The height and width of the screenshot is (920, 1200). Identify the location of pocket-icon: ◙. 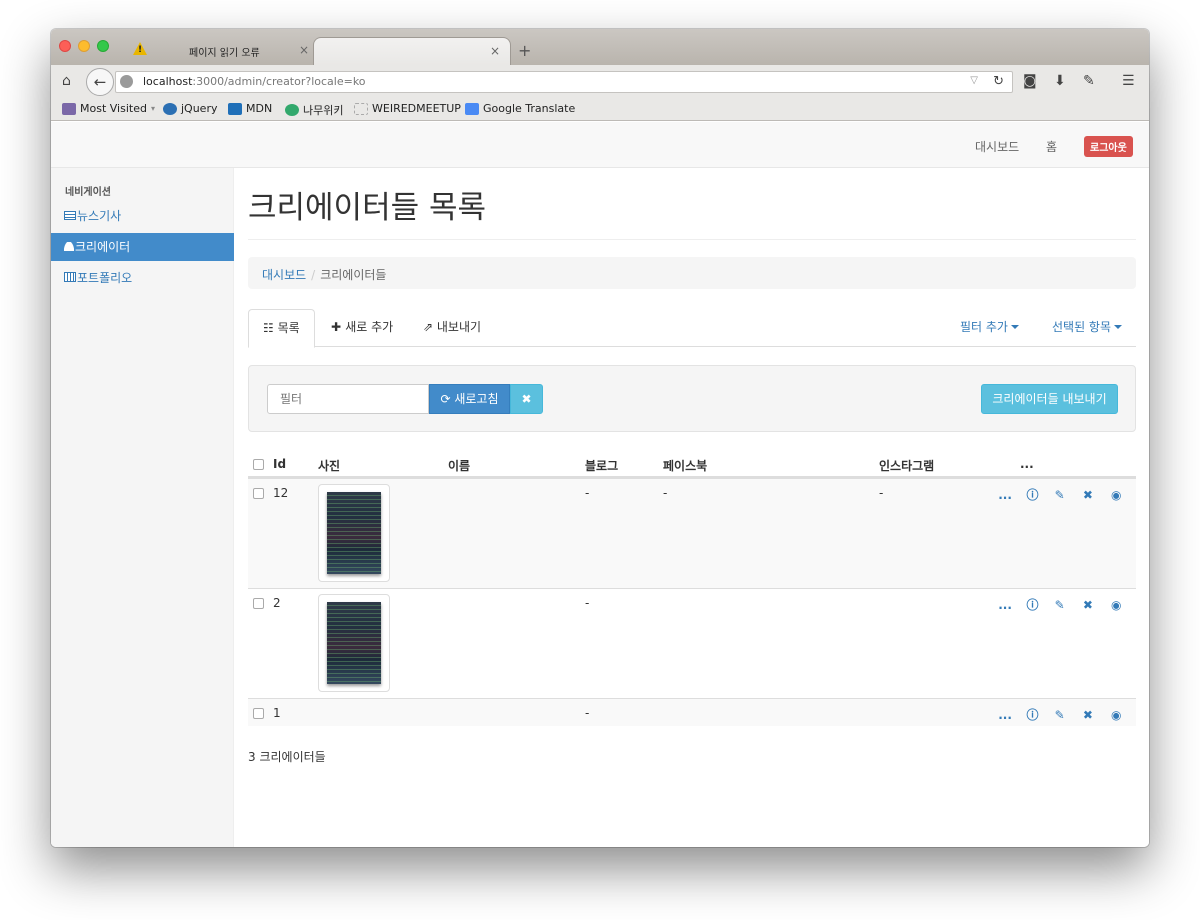
(1030, 81).